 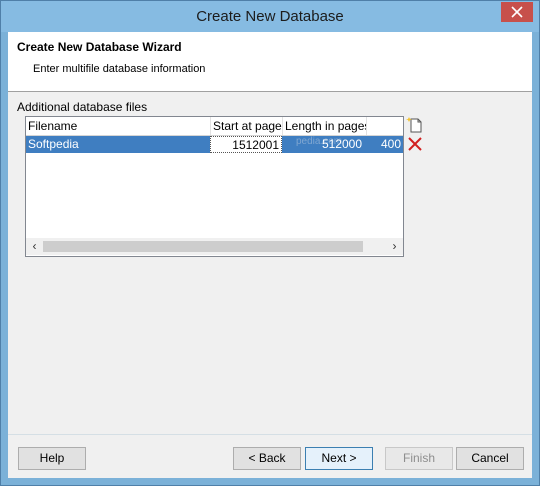 I want to click on column-header-length: Length in pages, so click(x=325, y=126).